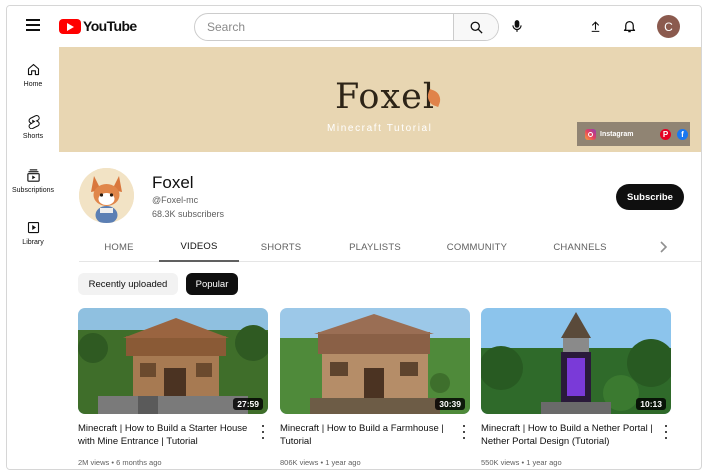 This screenshot has height=475, width=708. Describe the element at coordinates (139, 462) in the screenshot. I see `video-age: 6 months ago` at that location.